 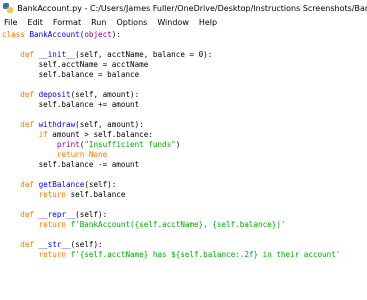 I want to click on code-line: print("Insufficient funds"), so click(x=118, y=144).